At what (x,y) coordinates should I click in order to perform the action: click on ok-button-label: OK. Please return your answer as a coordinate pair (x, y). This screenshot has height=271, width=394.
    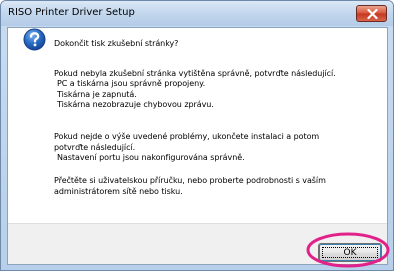
    Looking at the image, I should click on (350, 252).